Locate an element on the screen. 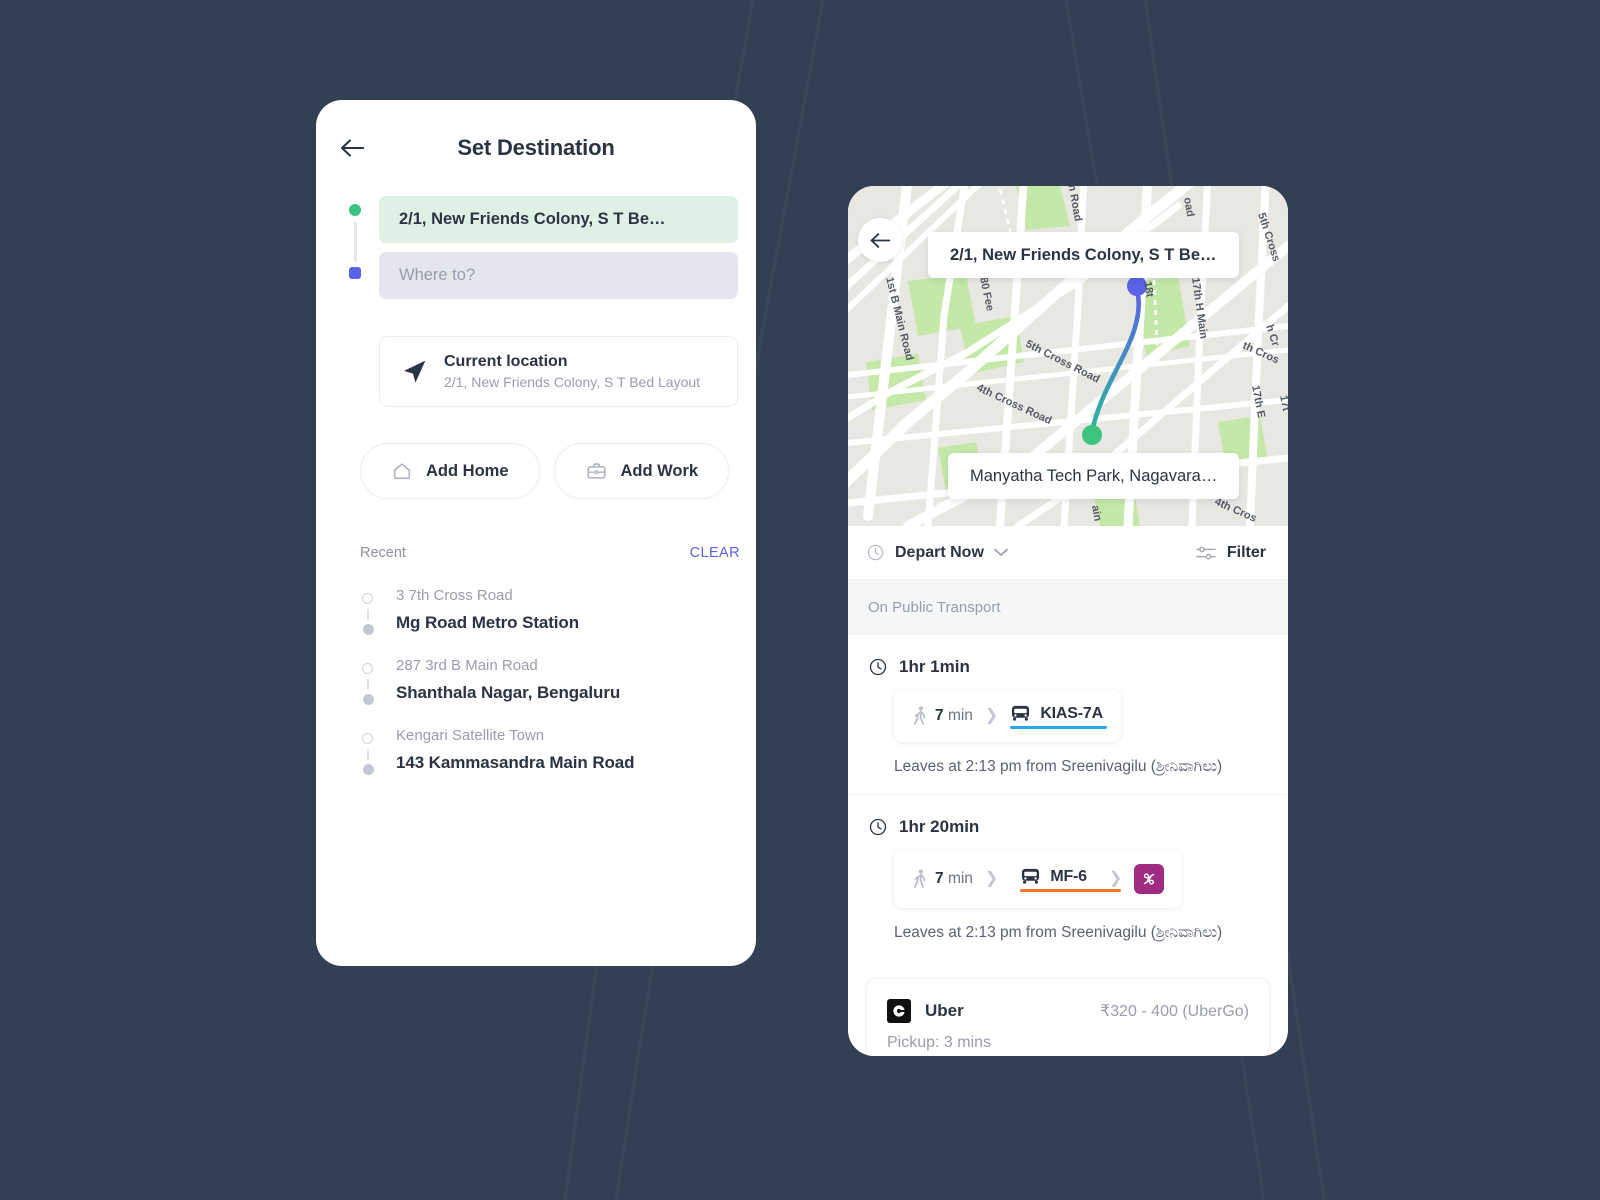  add-home-label: Add Home is located at coordinates (467, 470).